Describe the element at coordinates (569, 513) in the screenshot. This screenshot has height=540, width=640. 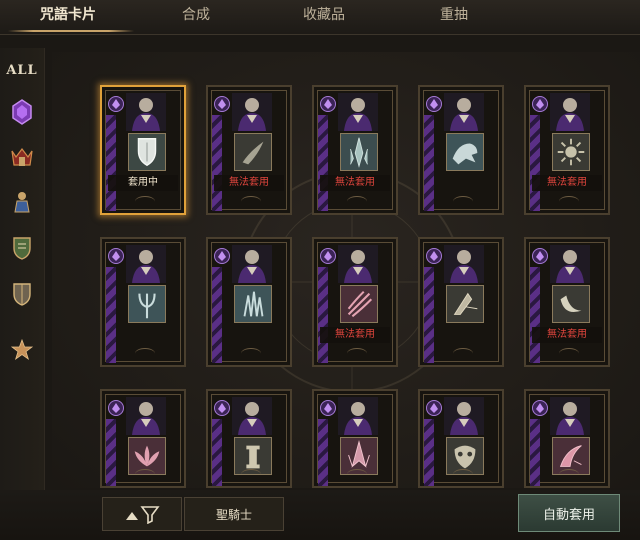
I see `auto-apply-button: 自動套用` at that location.